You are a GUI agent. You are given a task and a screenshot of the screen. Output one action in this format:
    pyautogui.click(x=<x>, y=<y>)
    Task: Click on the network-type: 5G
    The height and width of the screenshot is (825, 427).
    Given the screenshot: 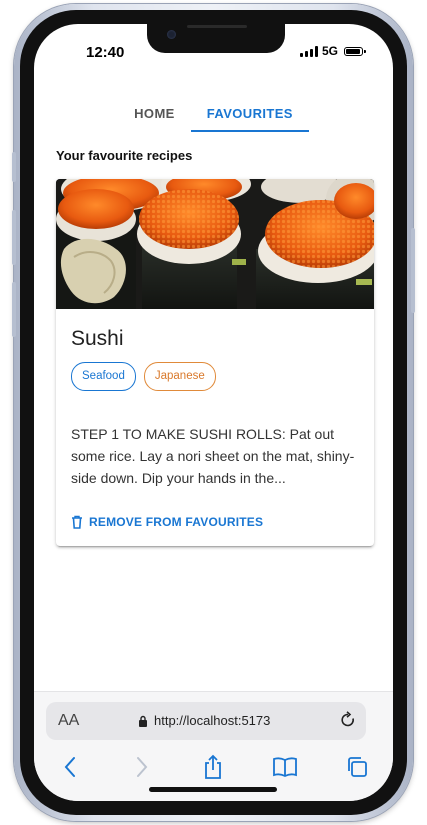 What is the action you would take?
    pyautogui.click(x=329, y=51)
    